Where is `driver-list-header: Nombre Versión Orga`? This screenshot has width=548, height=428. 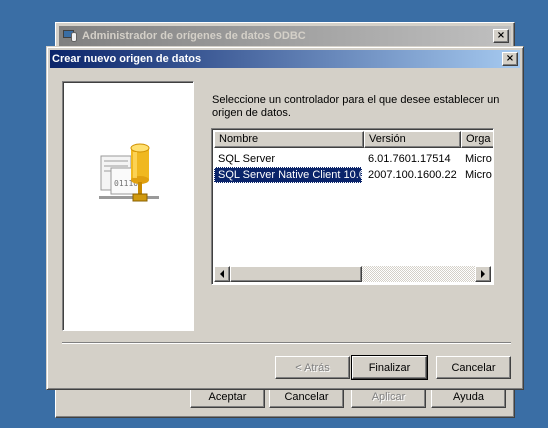 driver-list-header: Nombre Versión Orga is located at coordinates (353, 139).